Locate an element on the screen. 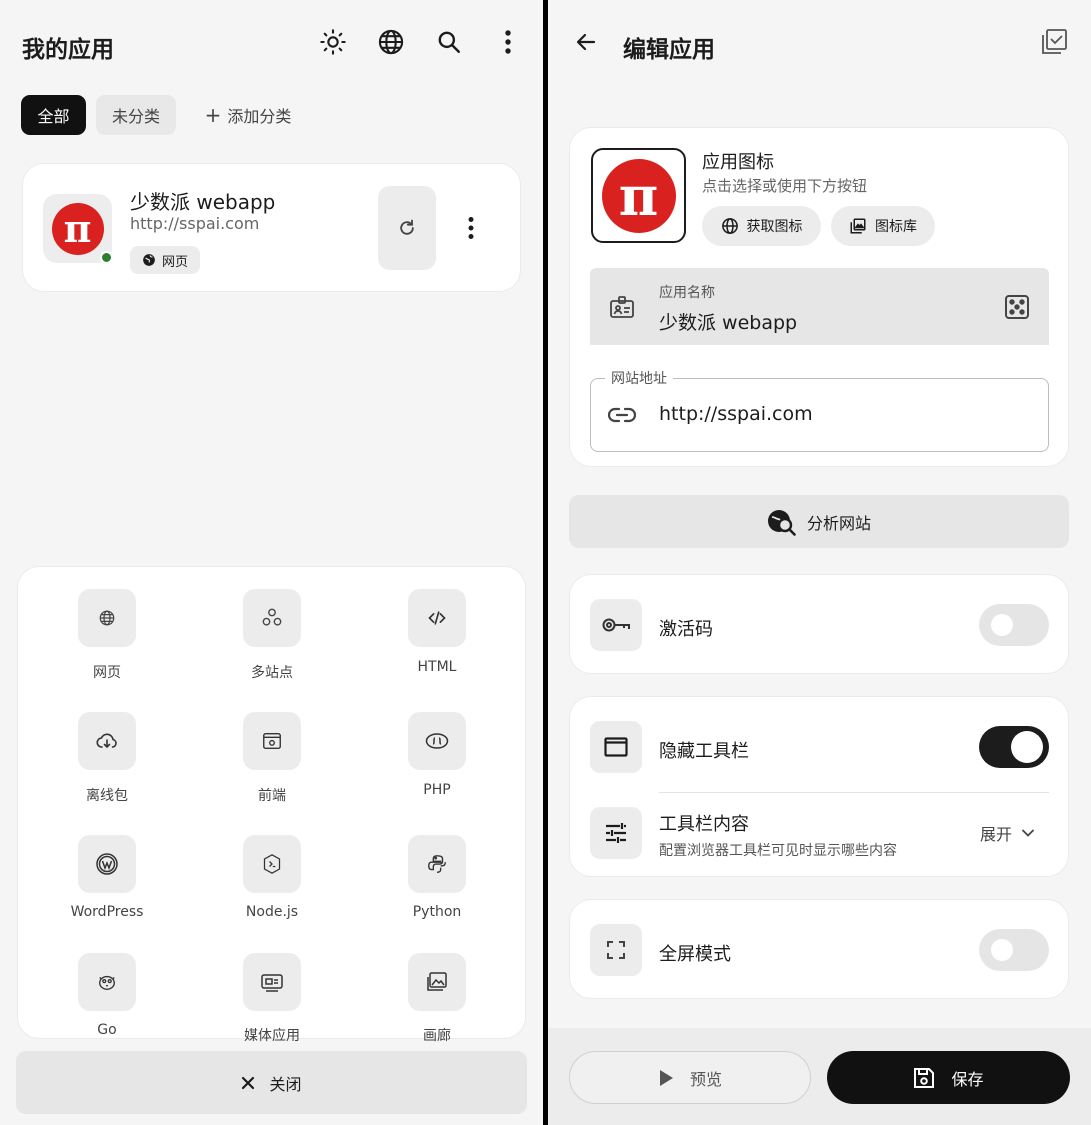 The height and width of the screenshot is (1125, 1091). page-title: 编辑应用 is located at coordinates (669, 50).